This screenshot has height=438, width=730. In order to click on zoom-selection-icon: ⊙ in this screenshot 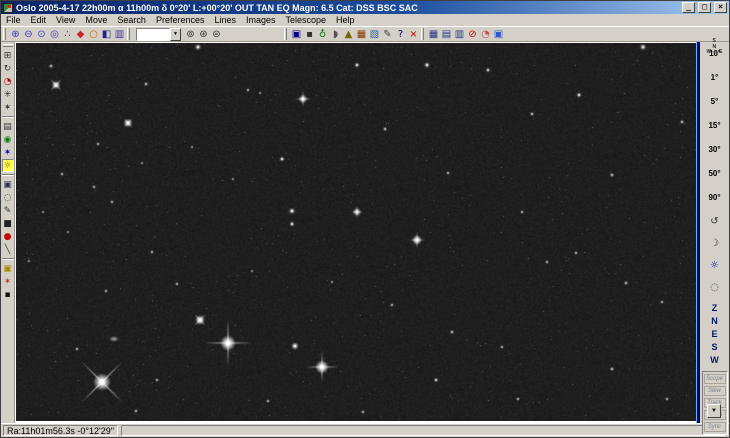, I will do `click(41, 34)`.